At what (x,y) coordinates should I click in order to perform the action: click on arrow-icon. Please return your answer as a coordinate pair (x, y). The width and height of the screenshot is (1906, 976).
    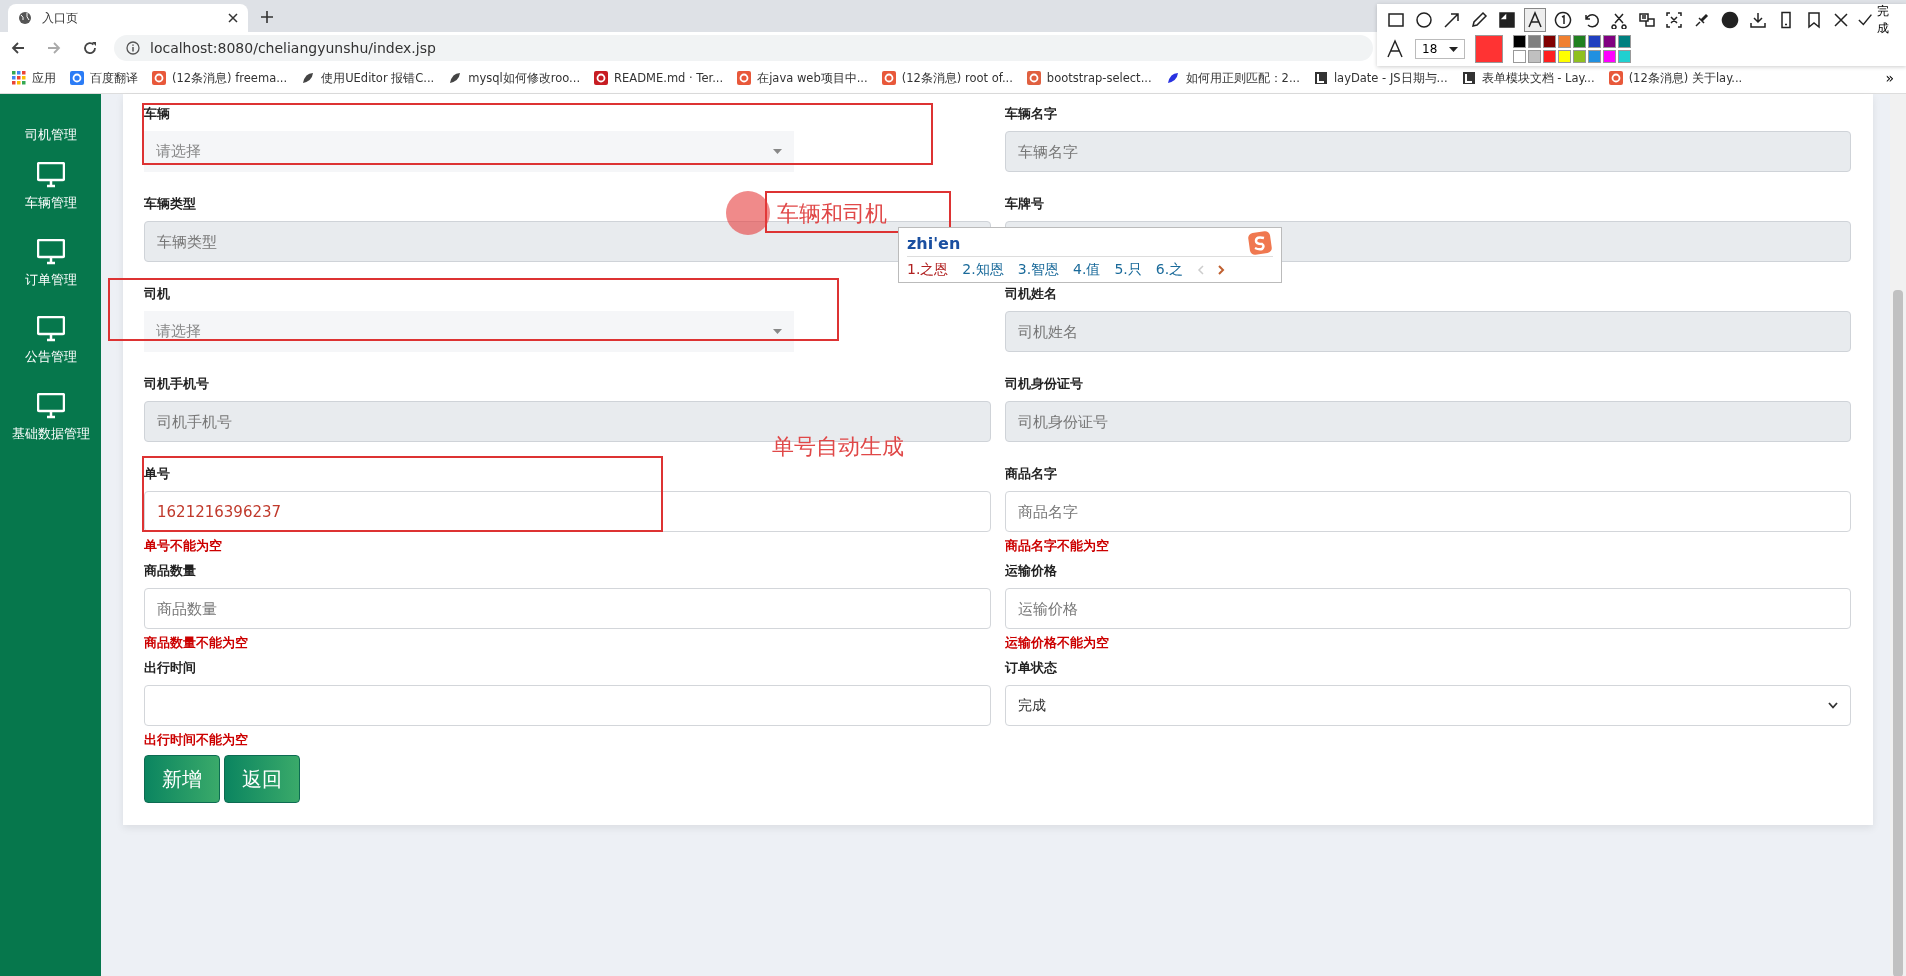
    Looking at the image, I should click on (1451, 20).